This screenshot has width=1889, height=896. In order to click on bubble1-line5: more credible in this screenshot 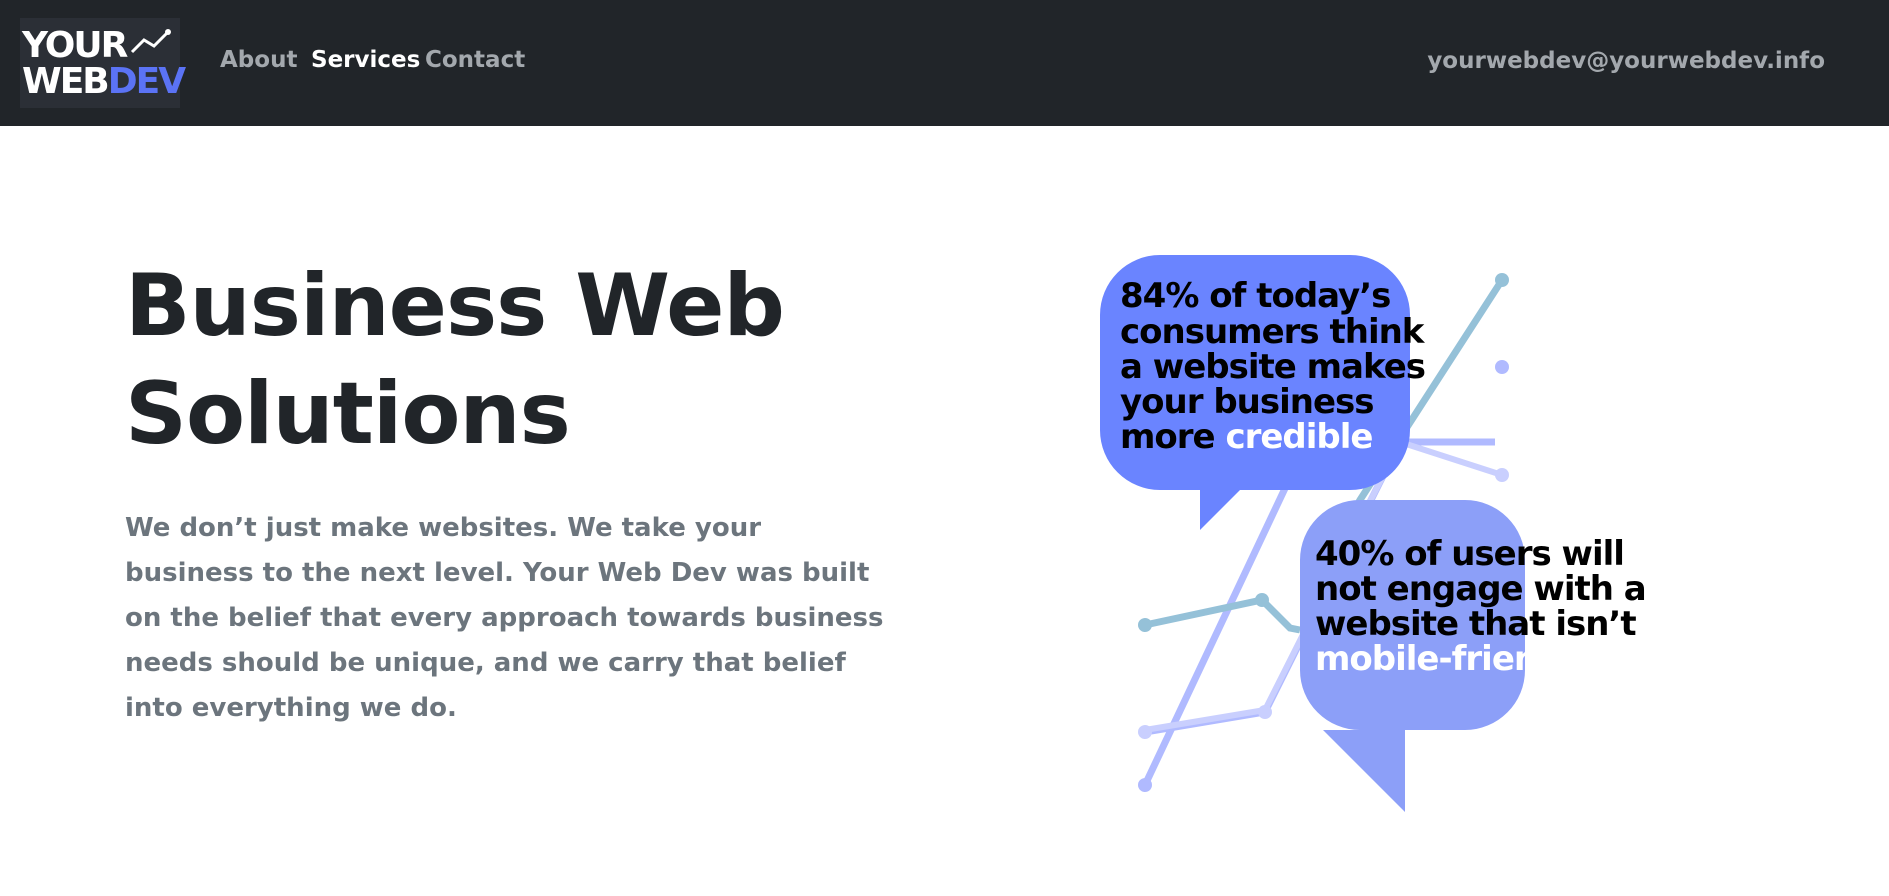, I will do `click(1246, 437)`.